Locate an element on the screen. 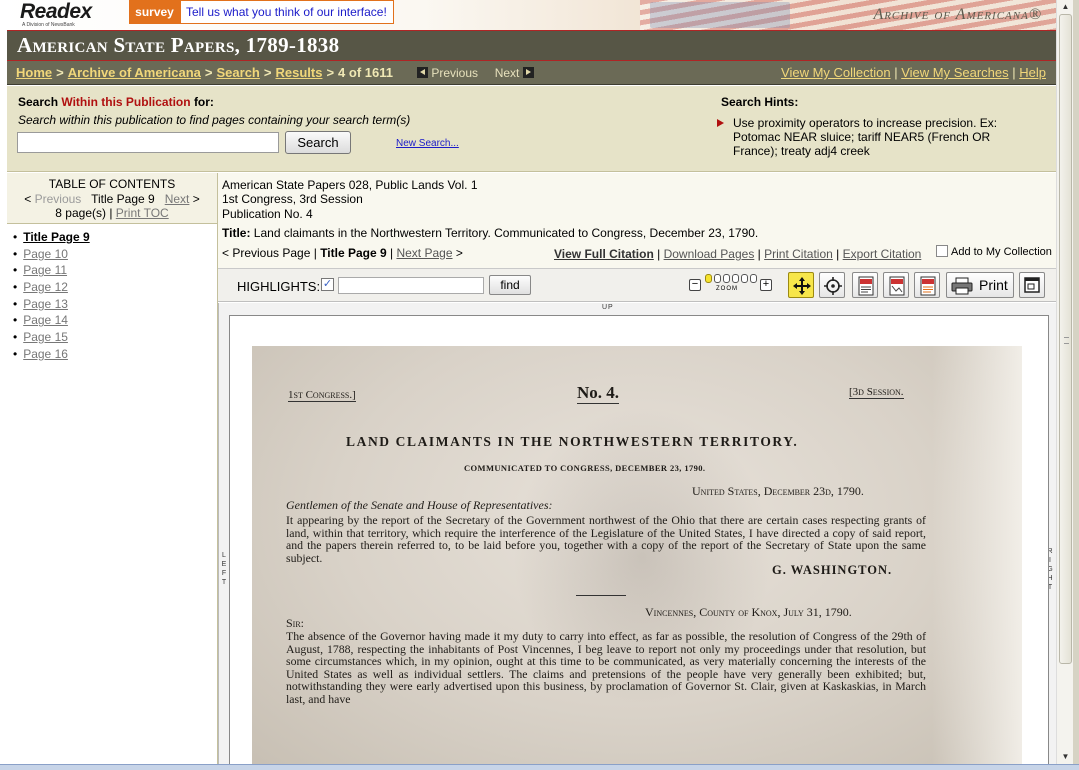  toc-next-link: Next is located at coordinates (177, 199).